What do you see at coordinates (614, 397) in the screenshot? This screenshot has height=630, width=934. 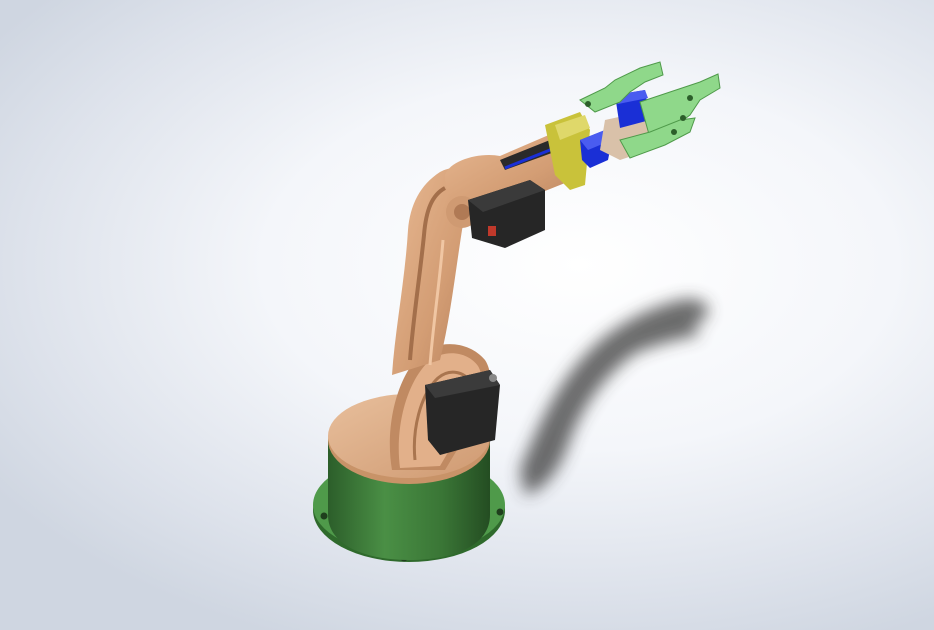 I see `ground-shadow` at bounding box center [614, 397].